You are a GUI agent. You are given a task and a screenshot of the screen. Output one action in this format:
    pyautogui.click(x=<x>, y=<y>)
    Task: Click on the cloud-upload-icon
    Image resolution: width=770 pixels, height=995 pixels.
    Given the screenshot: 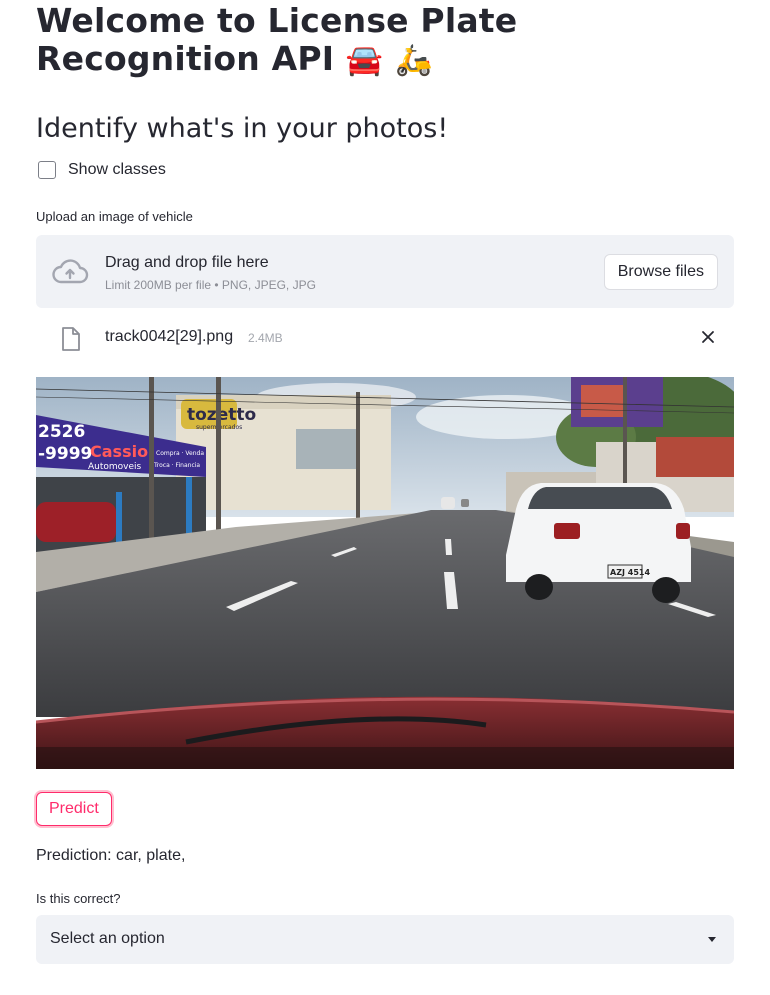 What is the action you would take?
    pyautogui.click(x=70, y=271)
    